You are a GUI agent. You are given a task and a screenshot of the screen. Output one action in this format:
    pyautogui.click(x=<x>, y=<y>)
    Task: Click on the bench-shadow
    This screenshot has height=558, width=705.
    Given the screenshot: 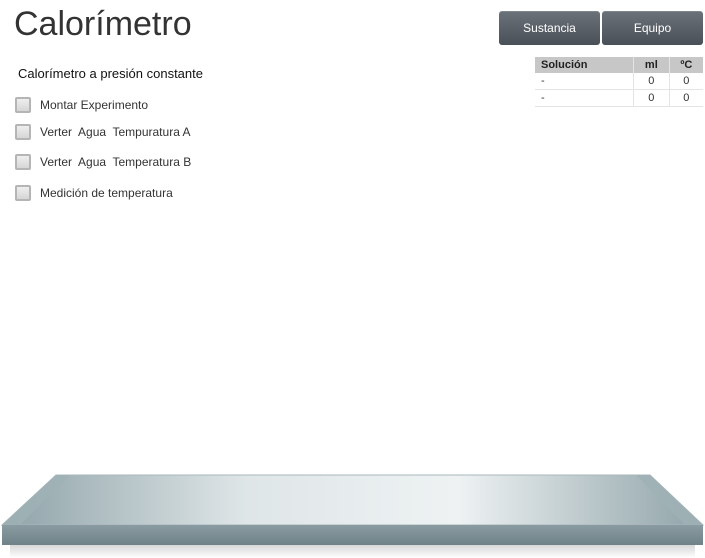 What is the action you would take?
    pyautogui.click(x=352, y=551)
    